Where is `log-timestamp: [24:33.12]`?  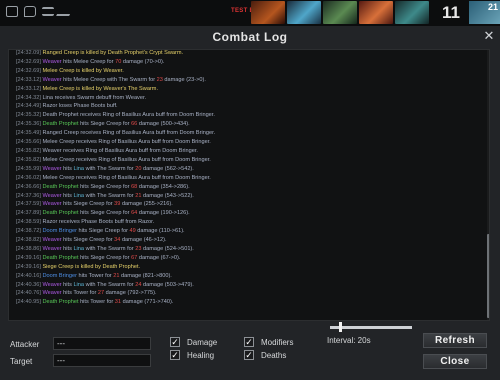 log-timestamp: [24:33.12] is located at coordinates (29, 79).